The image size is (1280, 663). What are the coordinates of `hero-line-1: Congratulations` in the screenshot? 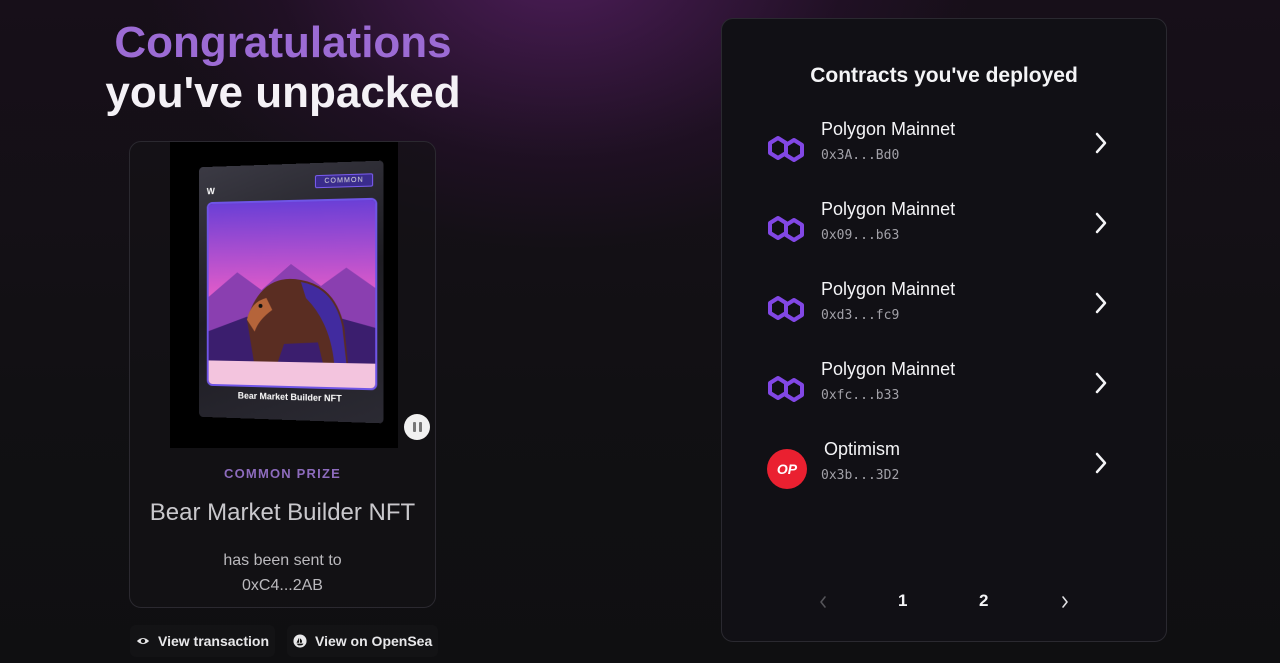 It's located at (283, 42).